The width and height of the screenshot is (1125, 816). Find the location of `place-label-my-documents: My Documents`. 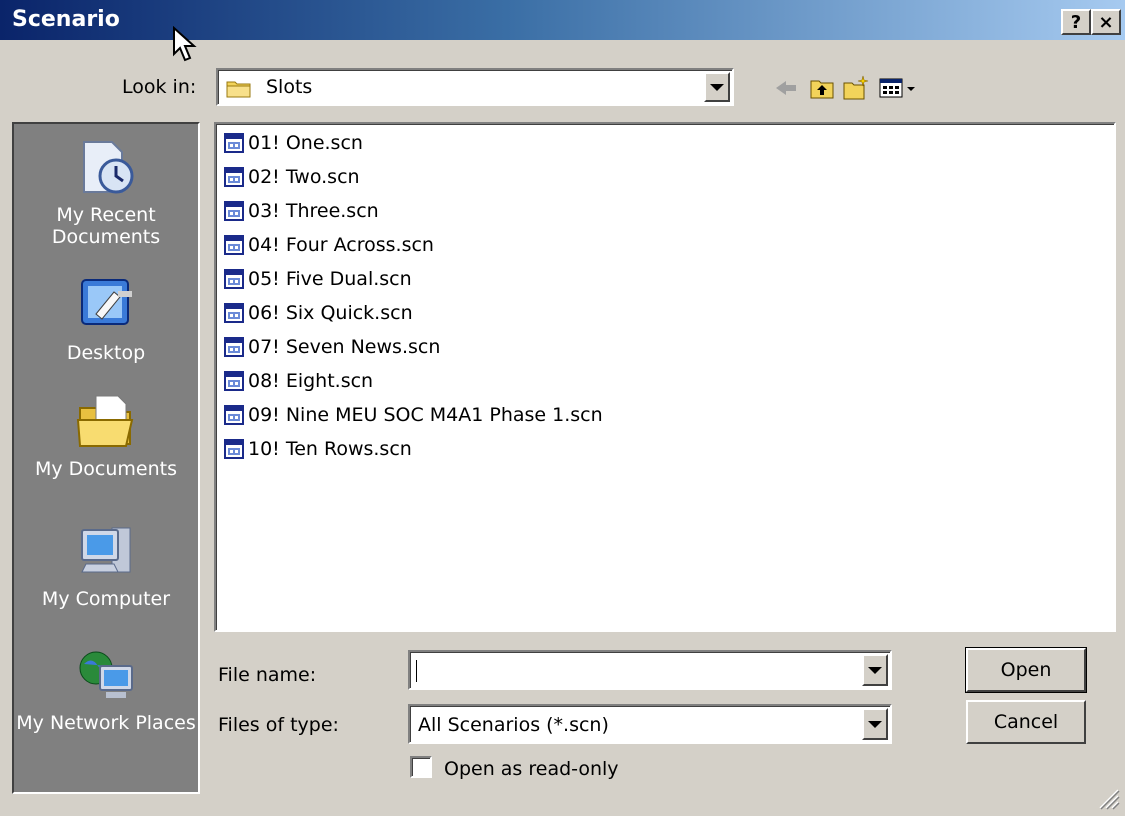

place-label-my-documents: My Documents is located at coordinates (105, 469).